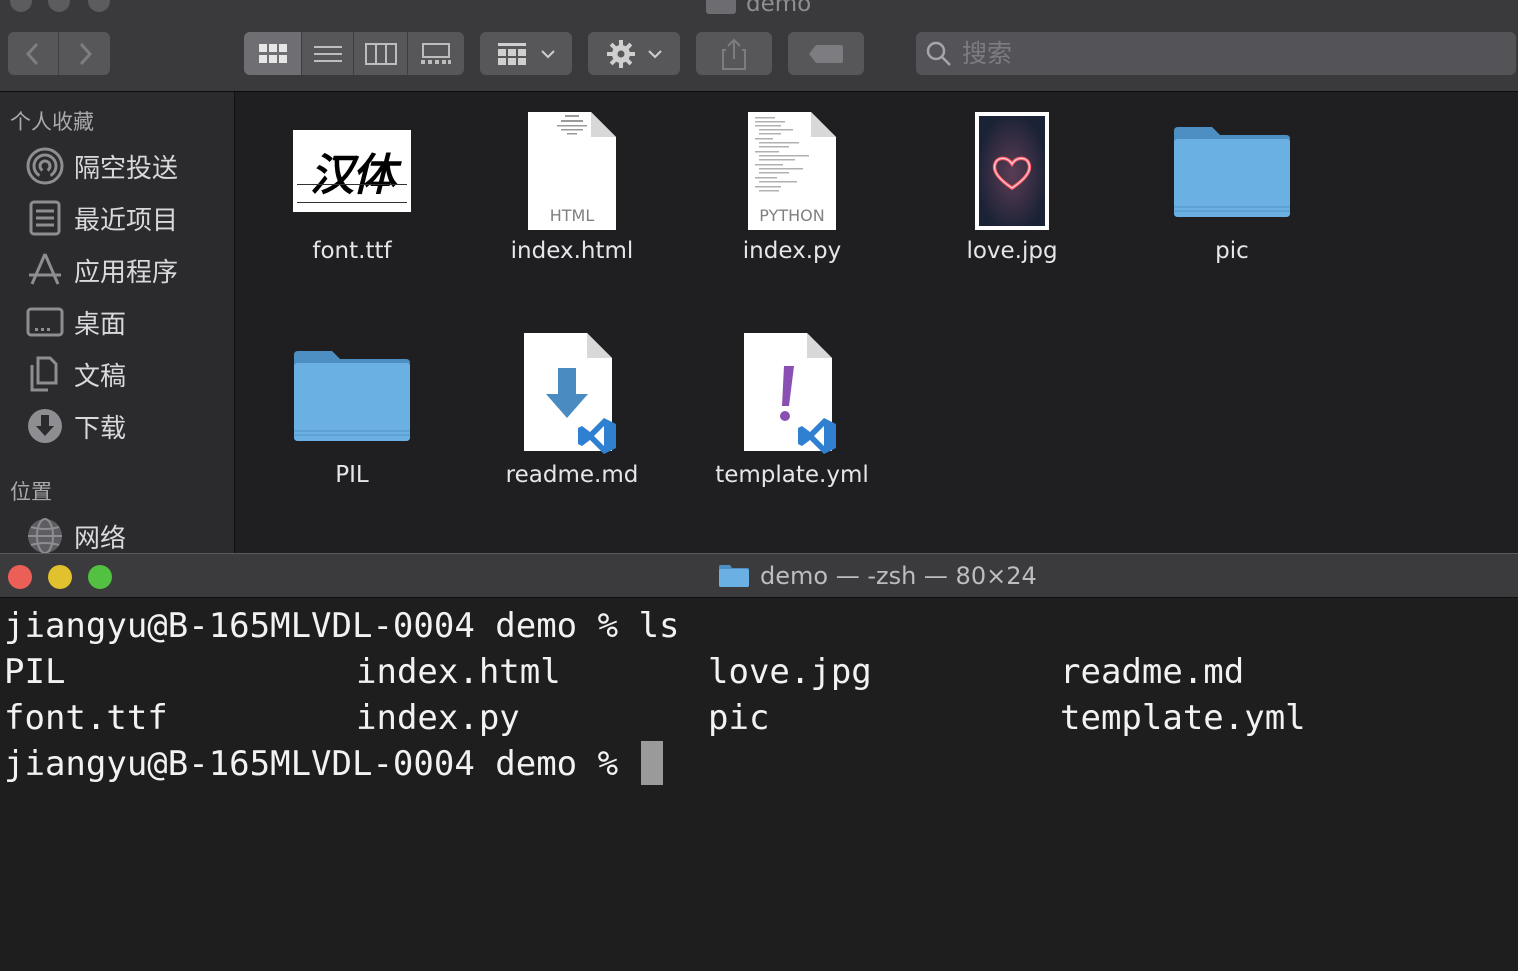 The width and height of the screenshot is (1518, 971). What do you see at coordinates (624, 672) in the screenshot?
I see `terminal-line: PIL index.html love.jpg readme.md` at bounding box center [624, 672].